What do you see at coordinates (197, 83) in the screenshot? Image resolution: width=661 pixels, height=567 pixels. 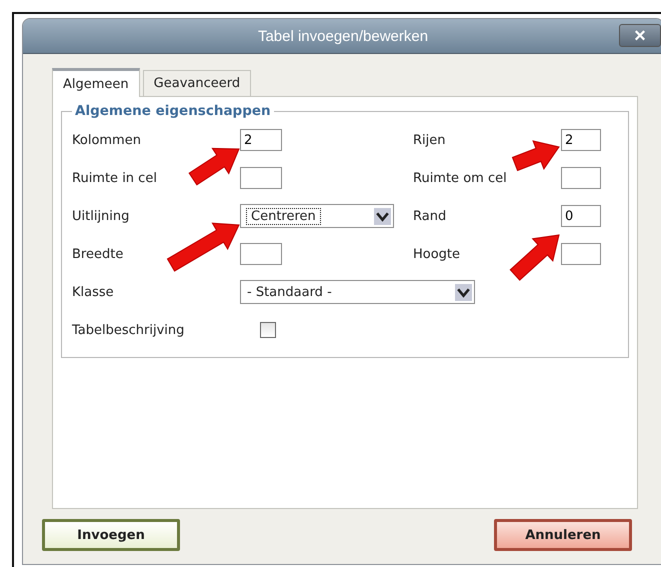 I see `tab: Geavanceerd` at bounding box center [197, 83].